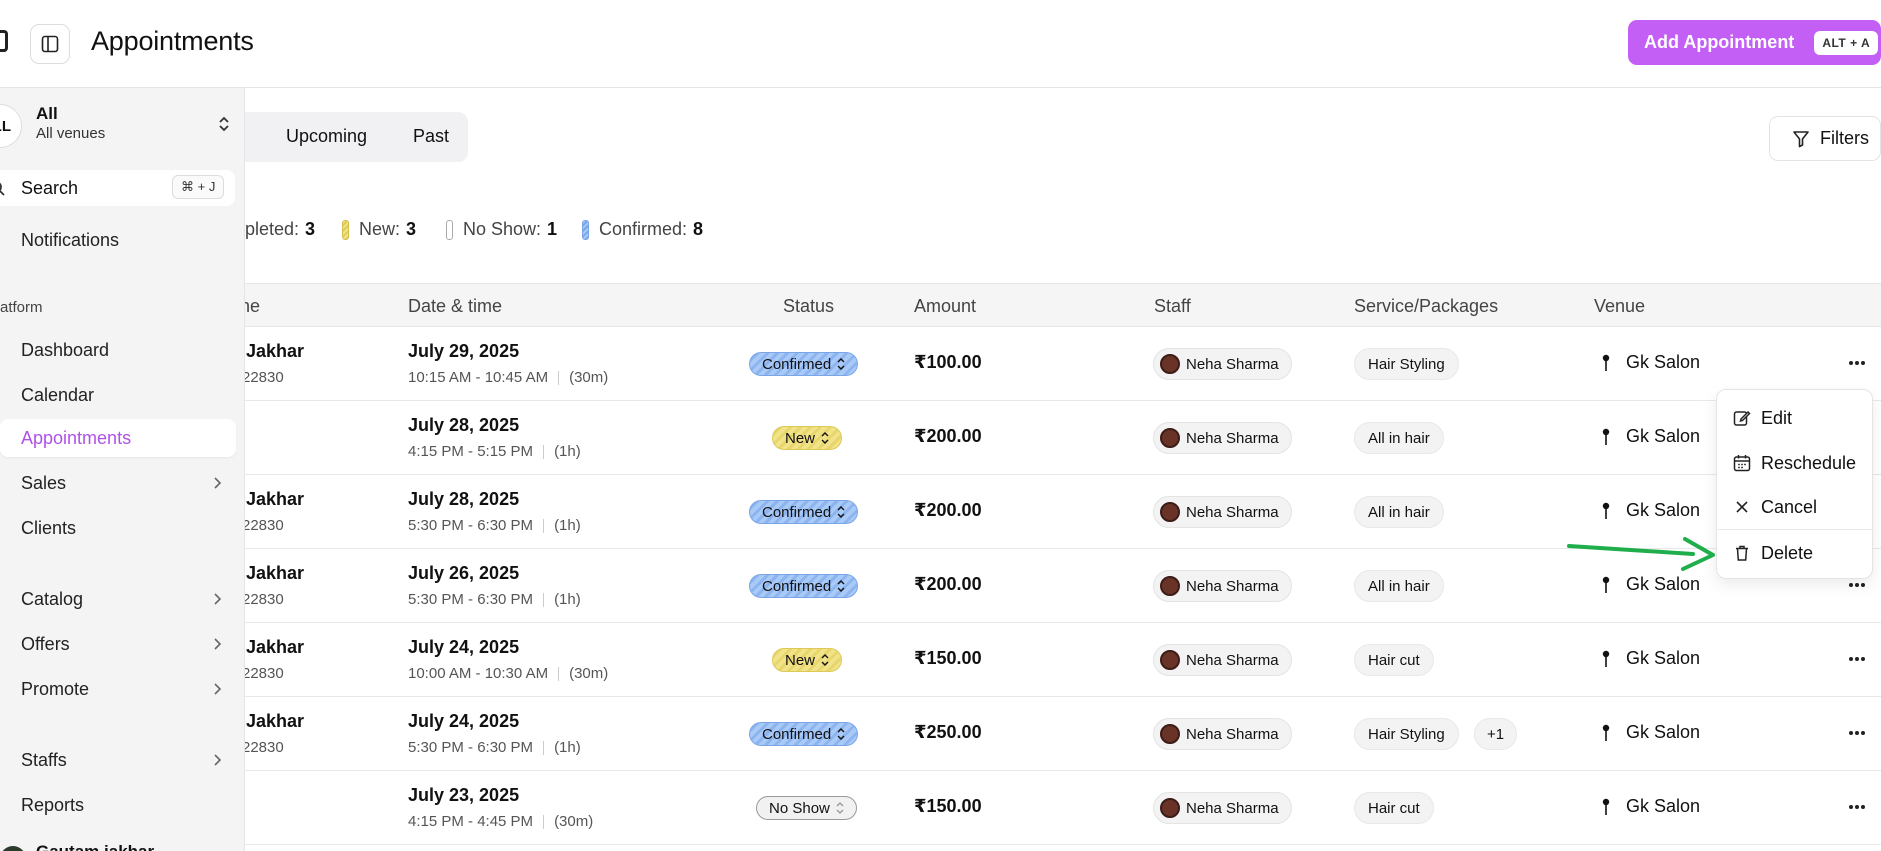 The image size is (1881, 851). I want to click on sidebar-item-sales: Sales, so click(118, 483).